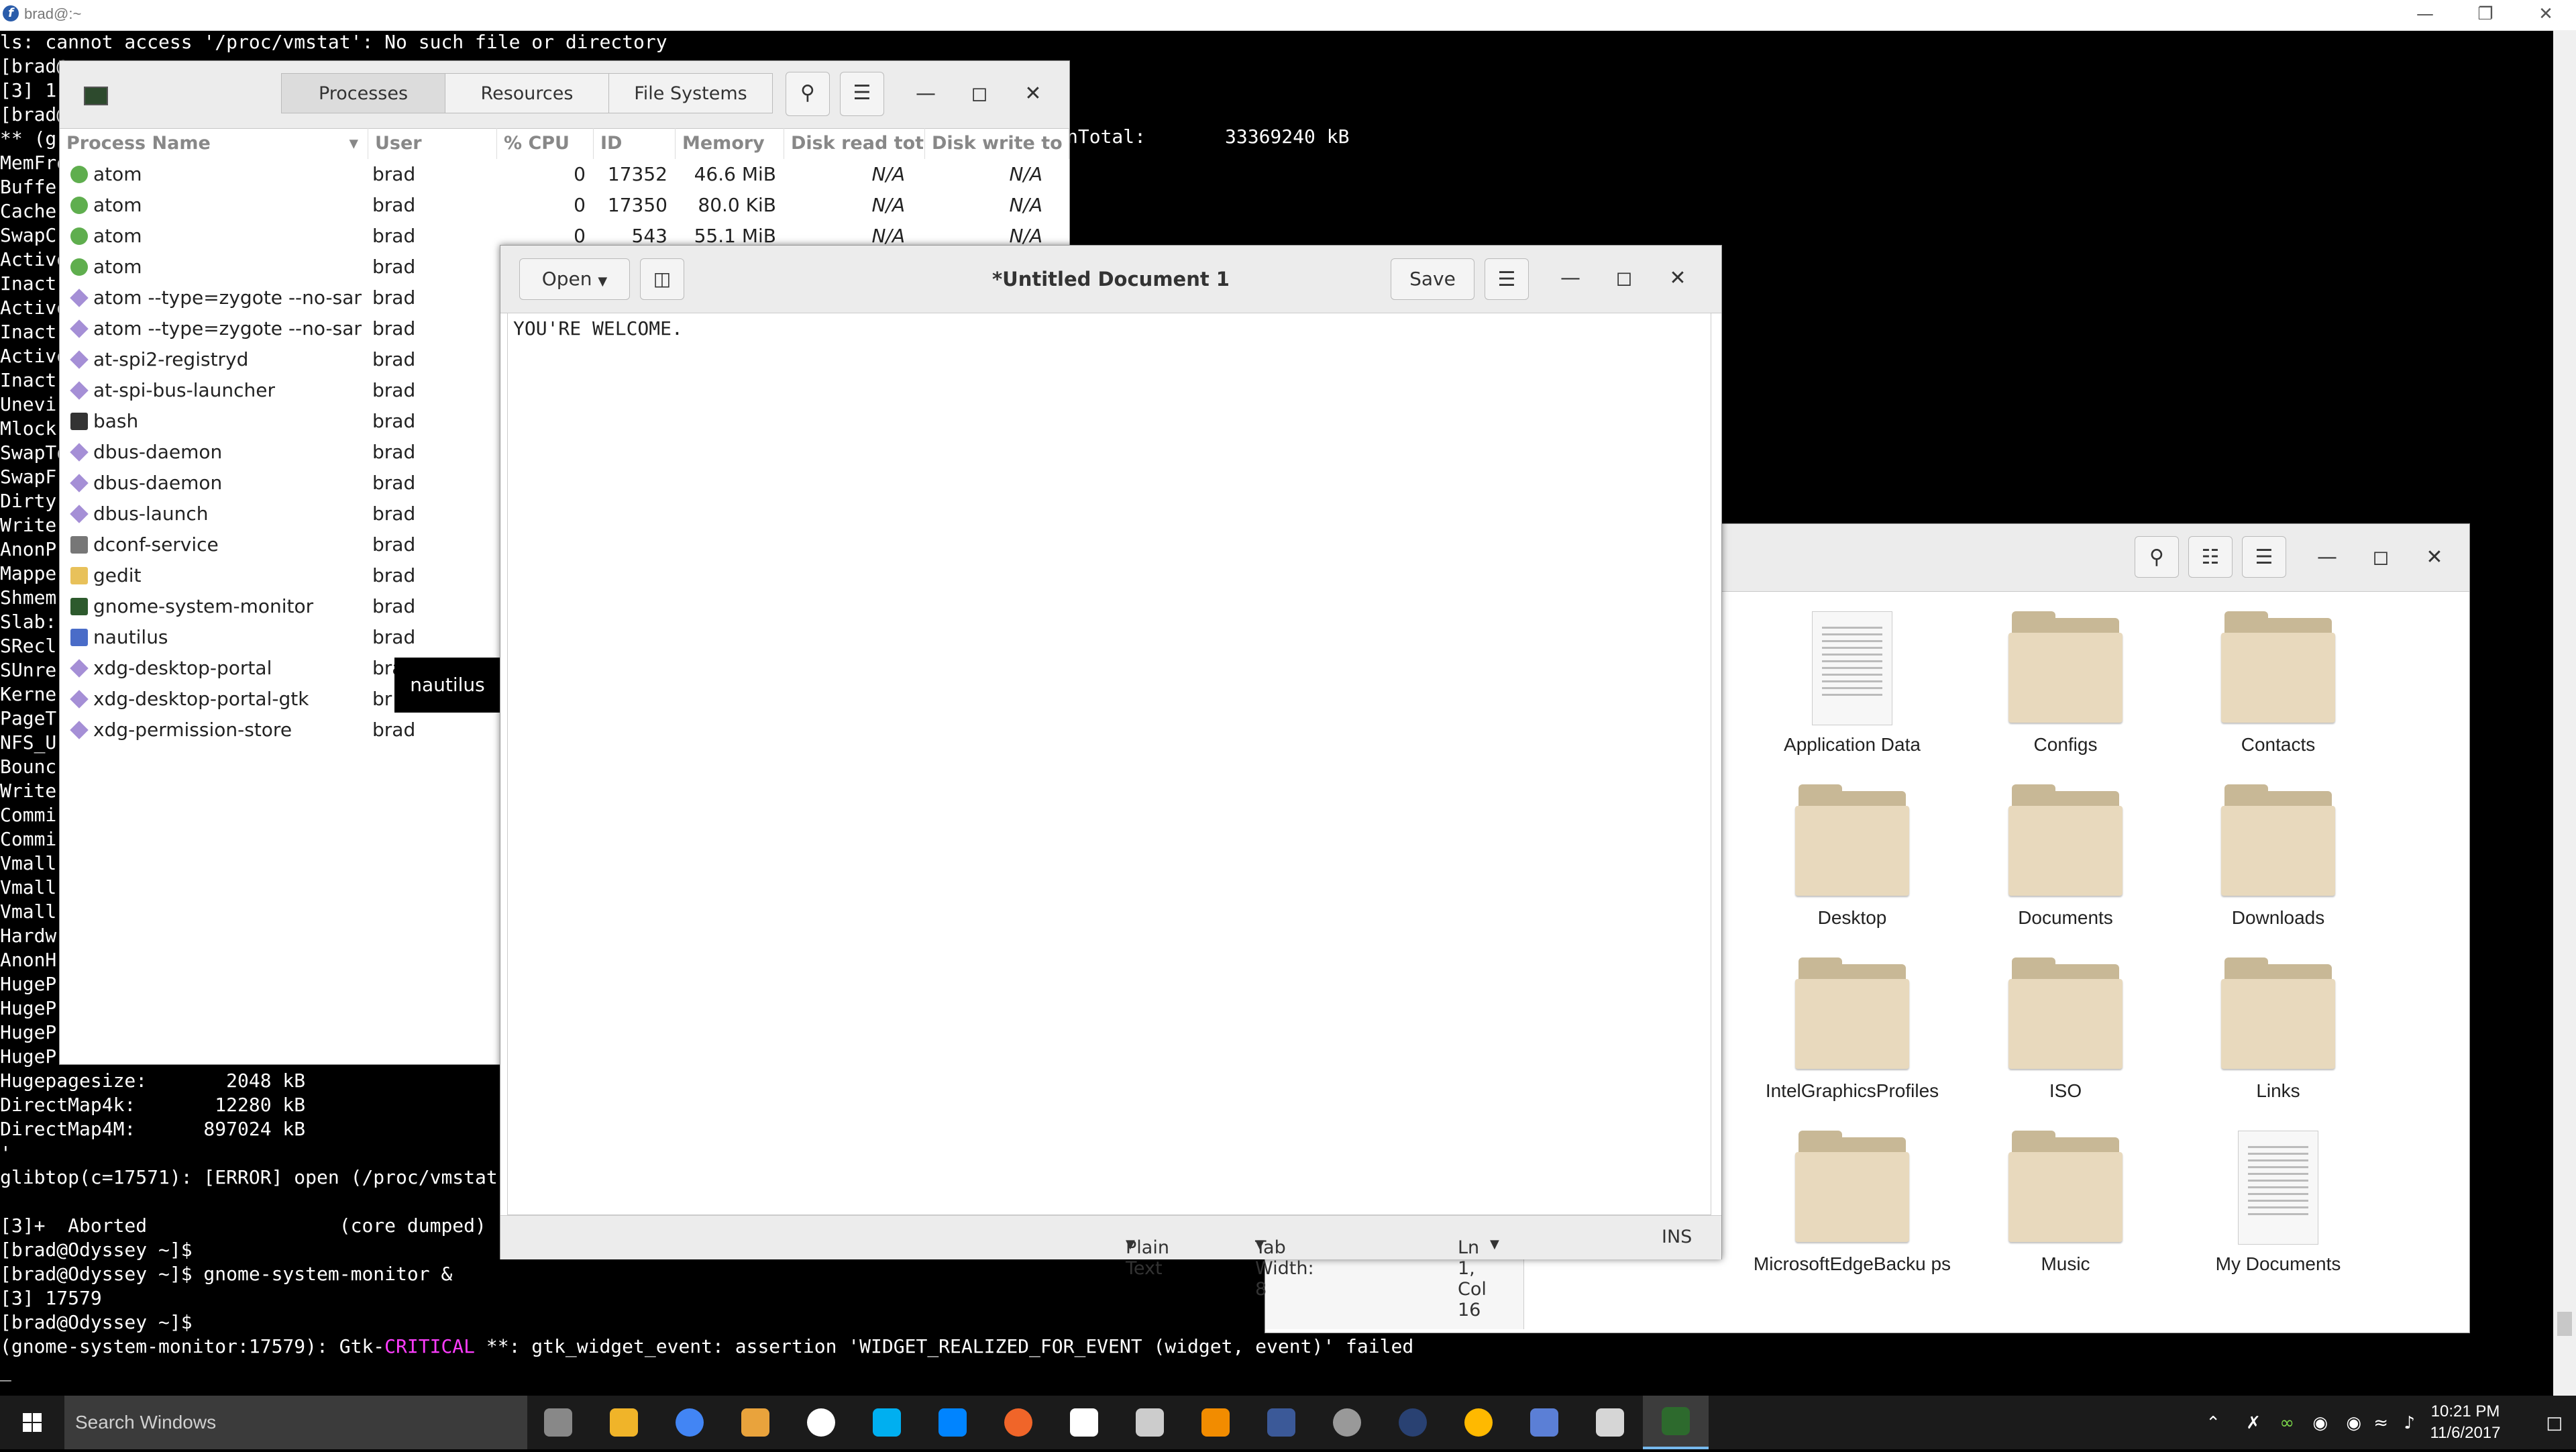 This screenshot has height=1452, width=2576. I want to click on file-item: Music, so click(2065, 1204).